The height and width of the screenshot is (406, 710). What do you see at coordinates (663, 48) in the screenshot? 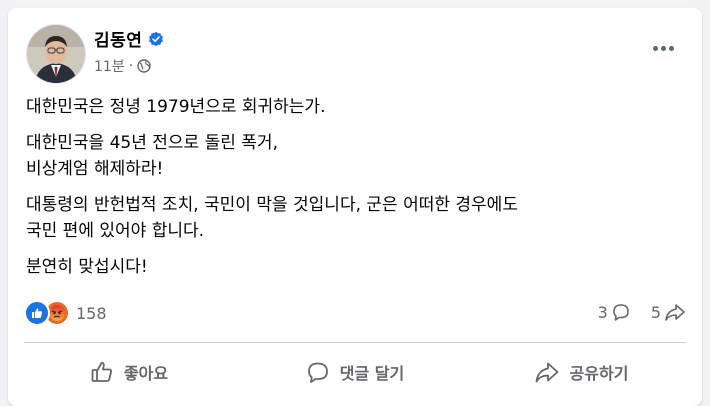
I see `more-options-icon` at bounding box center [663, 48].